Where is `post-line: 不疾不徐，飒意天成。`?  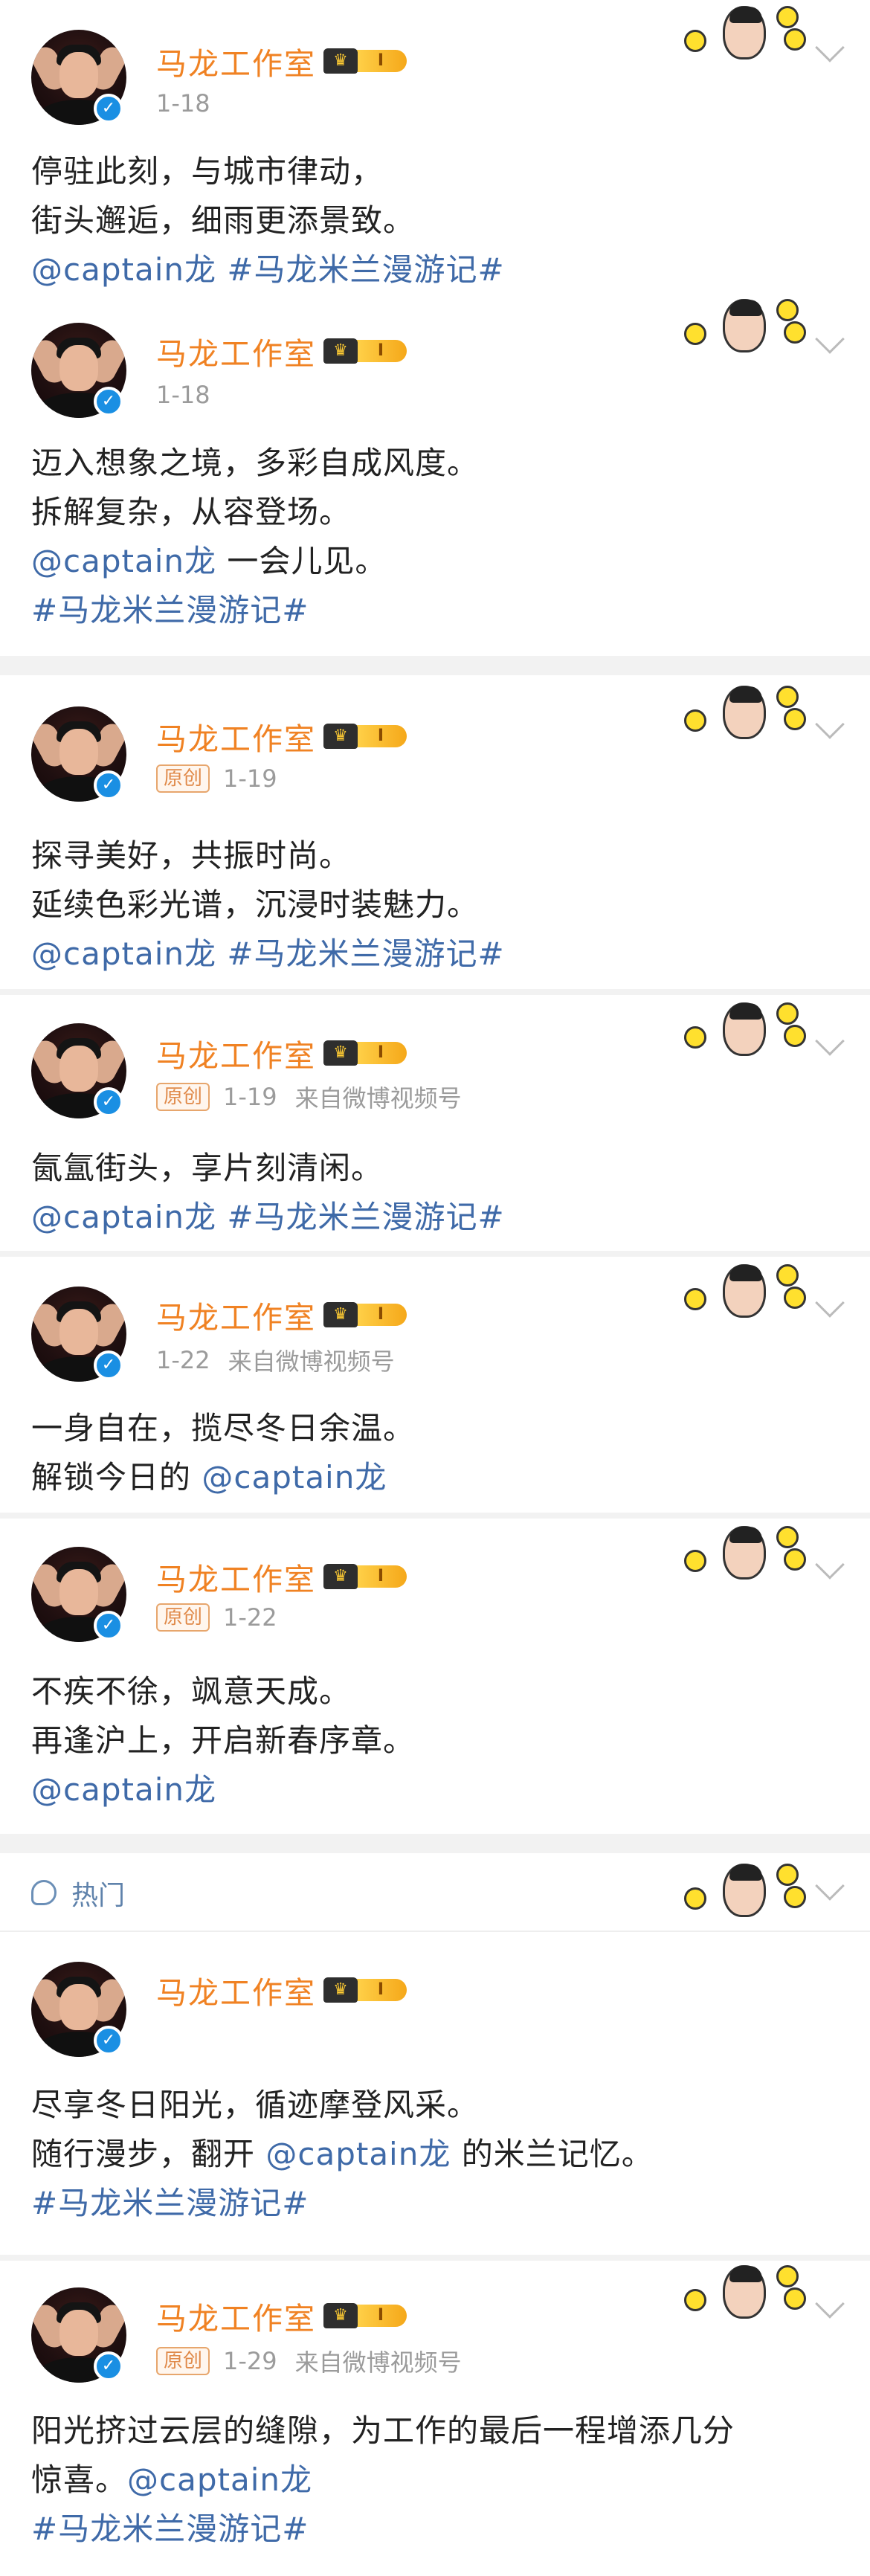 post-line: 不疾不徐，飒意天成。 is located at coordinates (191, 1691).